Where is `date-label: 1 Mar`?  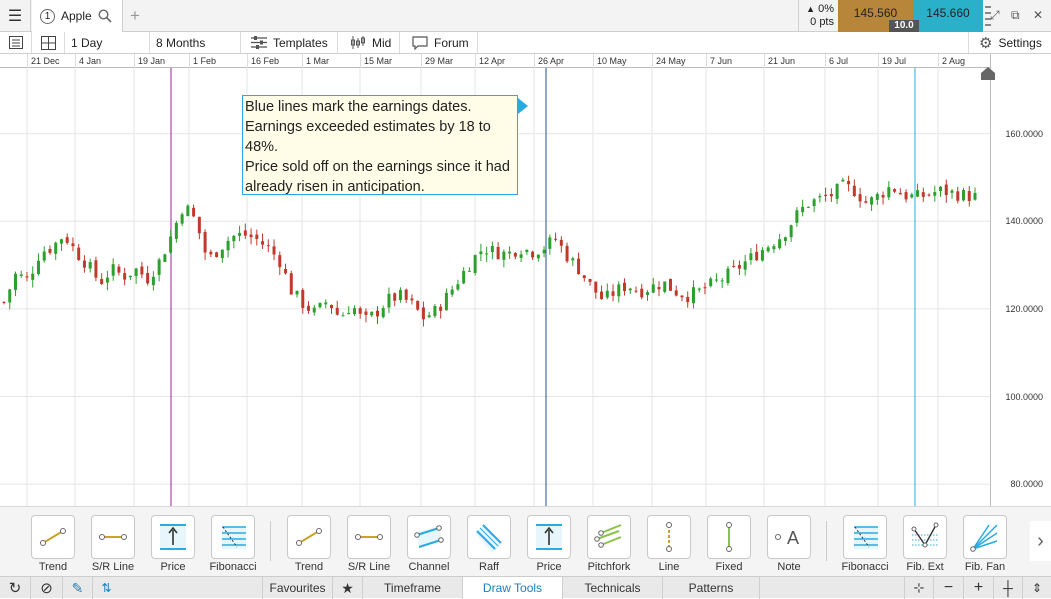 date-label: 1 Mar is located at coordinates (318, 61).